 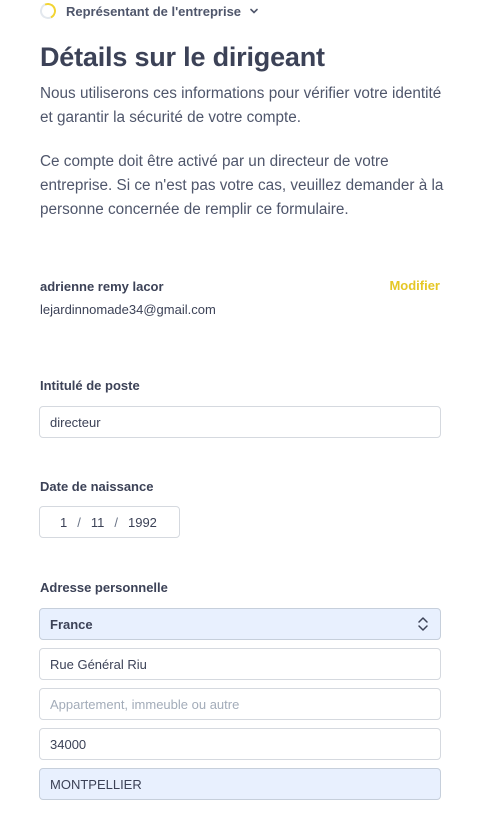 I want to click on dob-day: 1, so click(x=63, y=522).